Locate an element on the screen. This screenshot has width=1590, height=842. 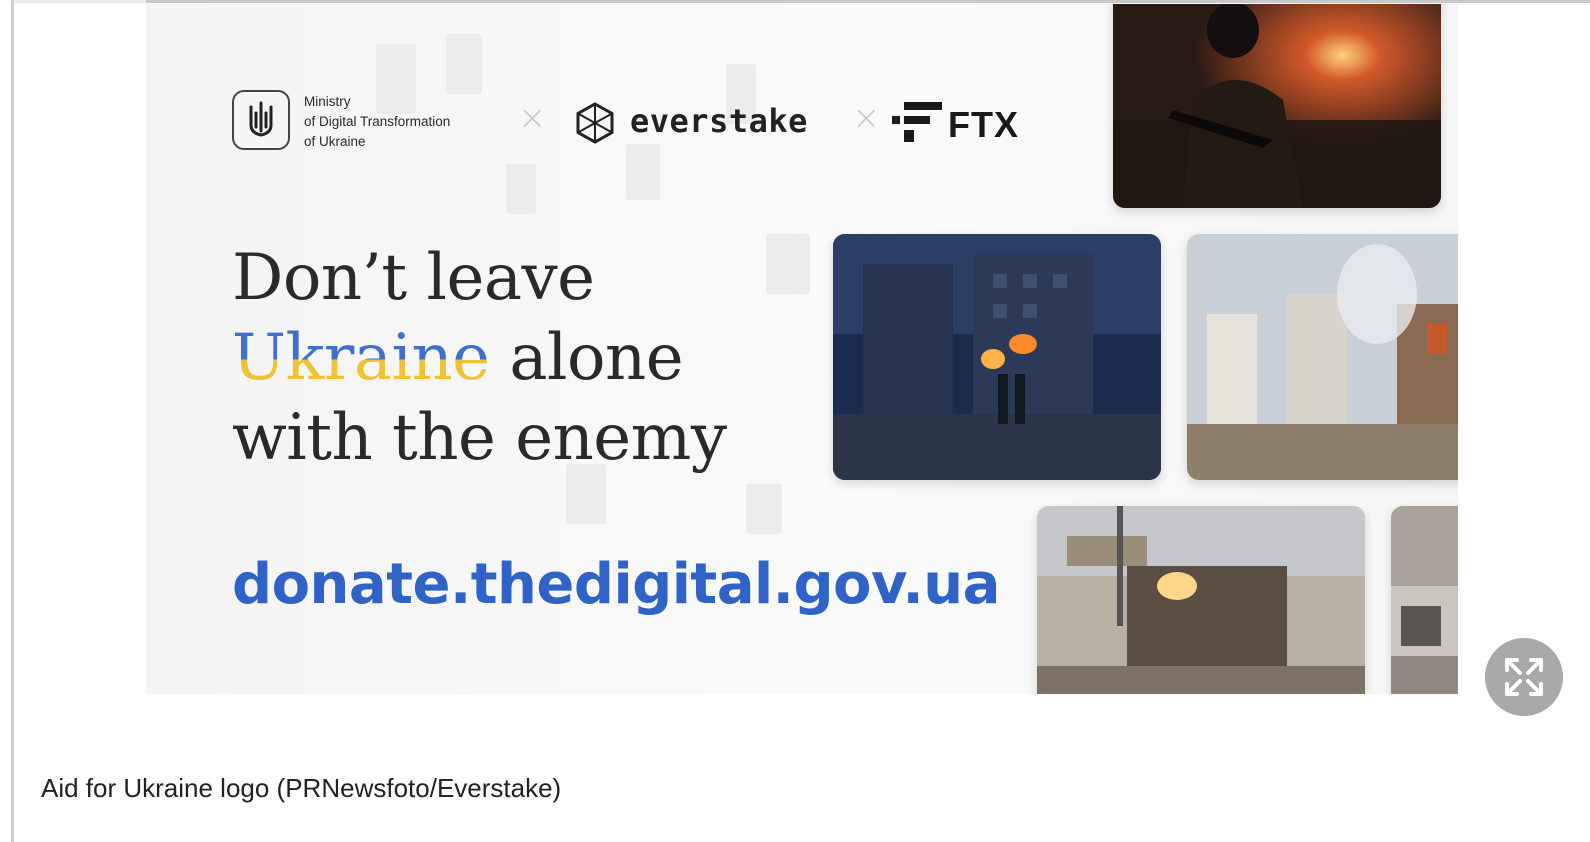
photo-soldier is located at coordinates (1277, 106).